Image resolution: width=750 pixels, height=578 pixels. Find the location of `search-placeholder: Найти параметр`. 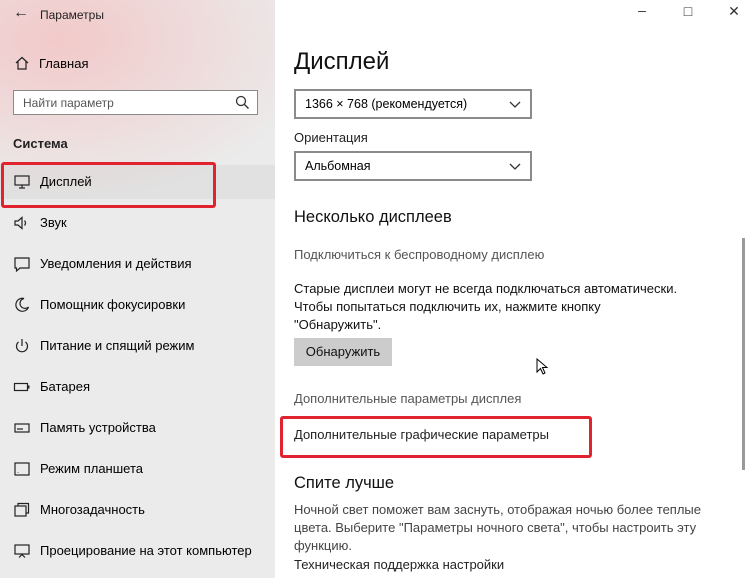

search-placeholder: Найти параметр is located at coordinates (68, 103).